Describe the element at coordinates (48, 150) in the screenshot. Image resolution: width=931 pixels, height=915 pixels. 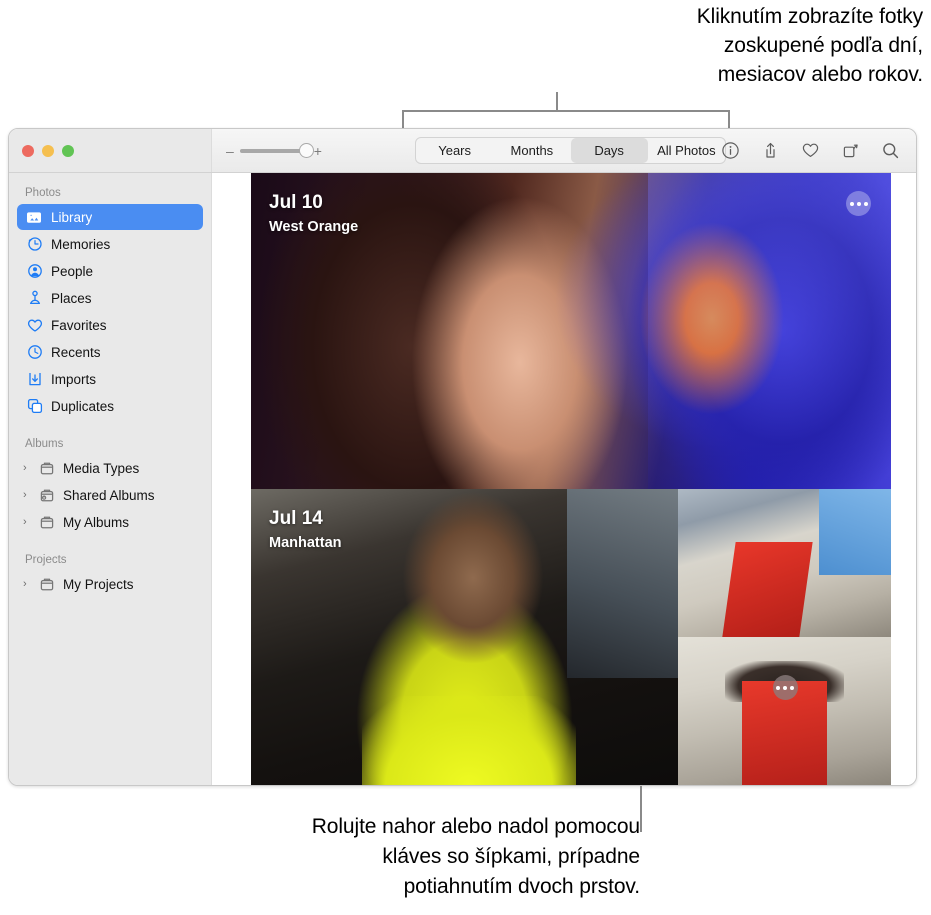
I see `minimize-button` at that location.